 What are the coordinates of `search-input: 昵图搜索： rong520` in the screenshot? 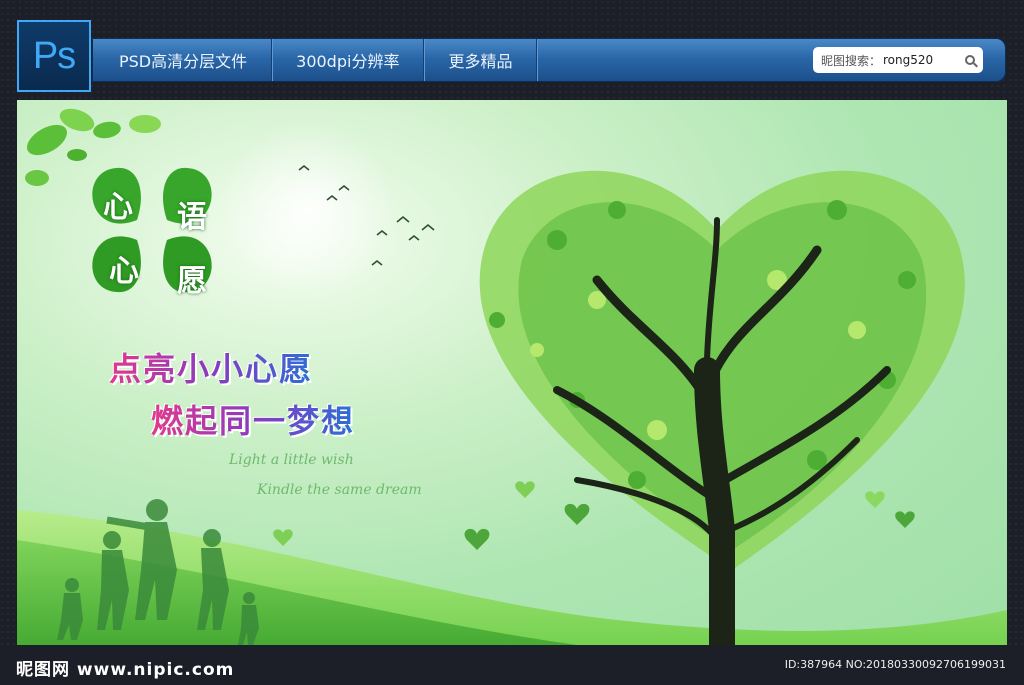 It's located at (898, 60).